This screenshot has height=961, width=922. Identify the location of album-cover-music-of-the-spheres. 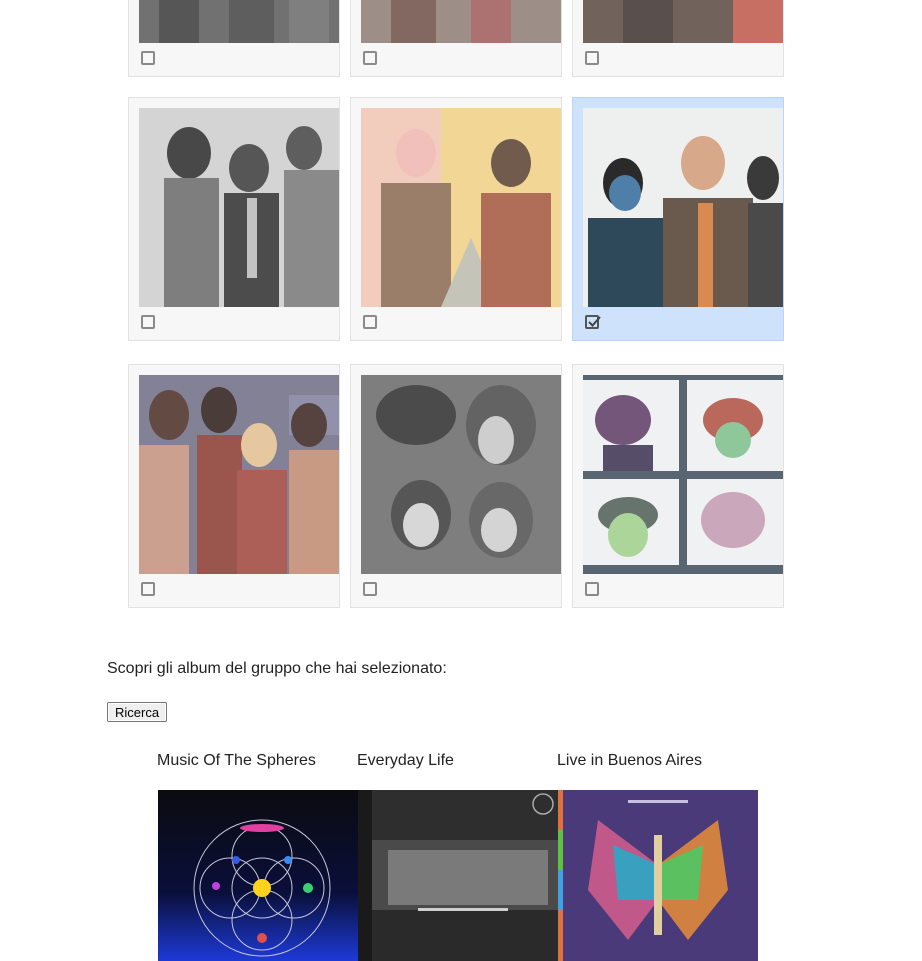
(258, 875).